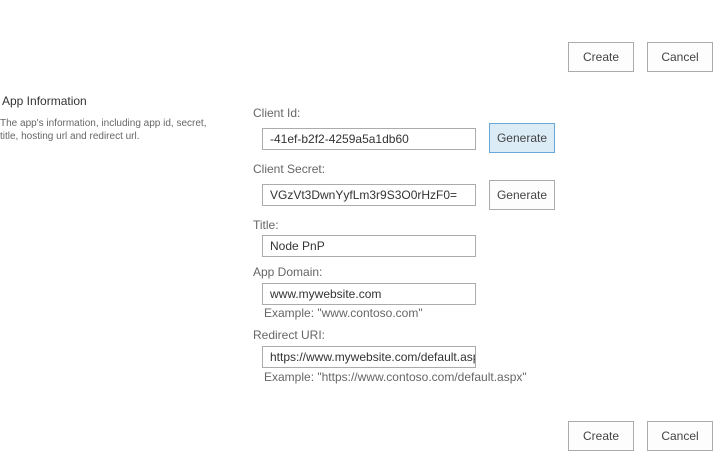 The height and width of the screenshot is (475, 726). Describe the element at coordinates (369, 357) in the screenshot. I see `redirect-uri-input: https://www.mywebsite.com/default.aspx` at that location.